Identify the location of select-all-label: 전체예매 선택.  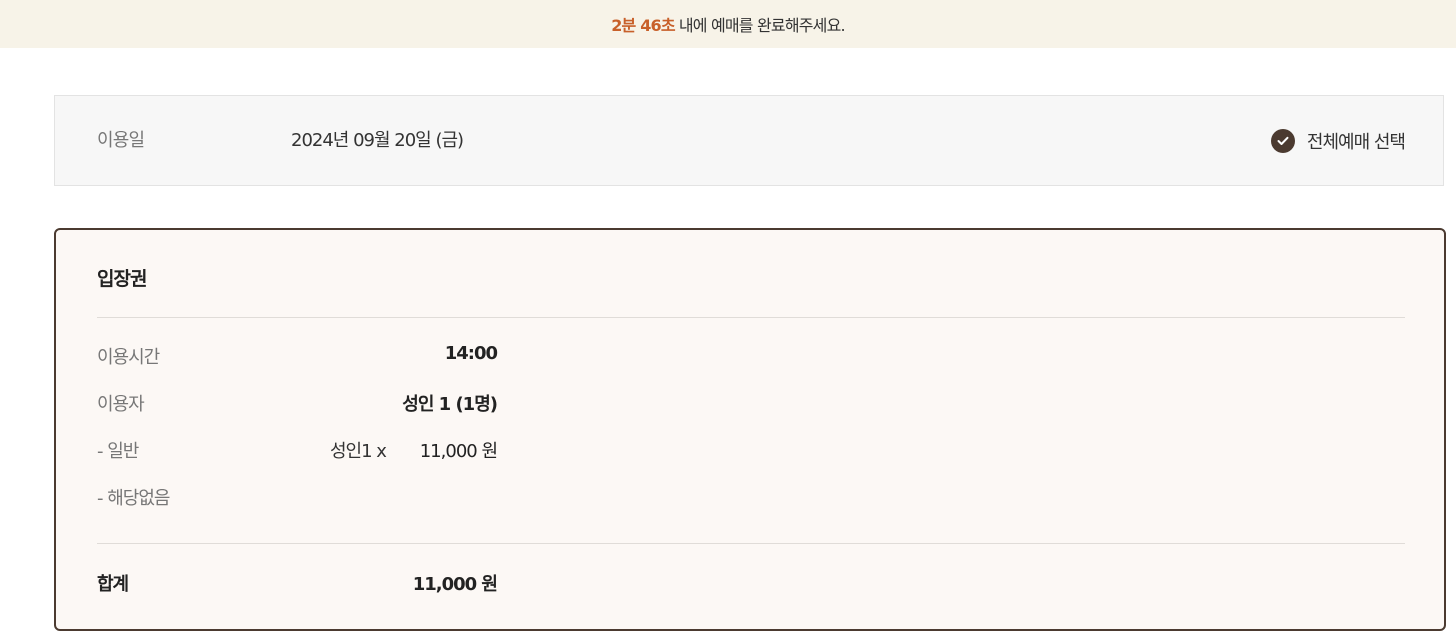
(1356, 141).